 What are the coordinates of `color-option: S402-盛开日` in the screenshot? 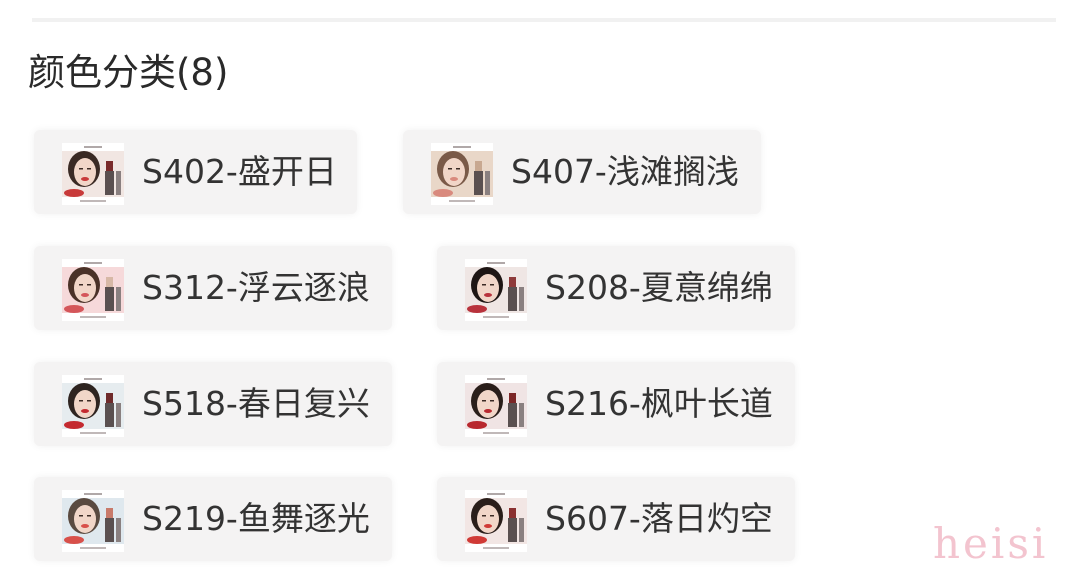 It's located at (195, 172).